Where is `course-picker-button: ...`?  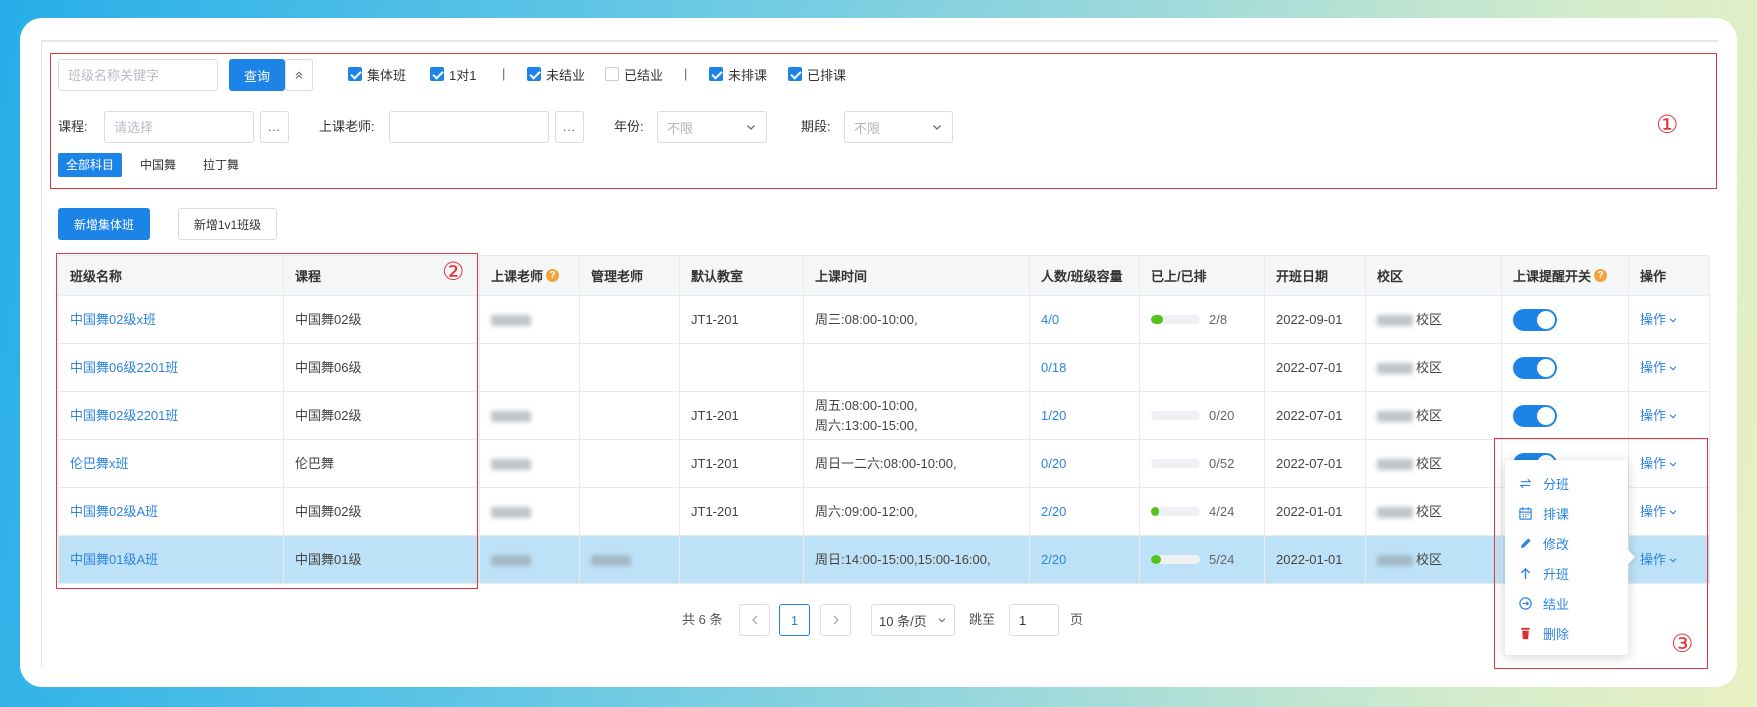 course-picker-button: ... is located at coordinates (274, 127).